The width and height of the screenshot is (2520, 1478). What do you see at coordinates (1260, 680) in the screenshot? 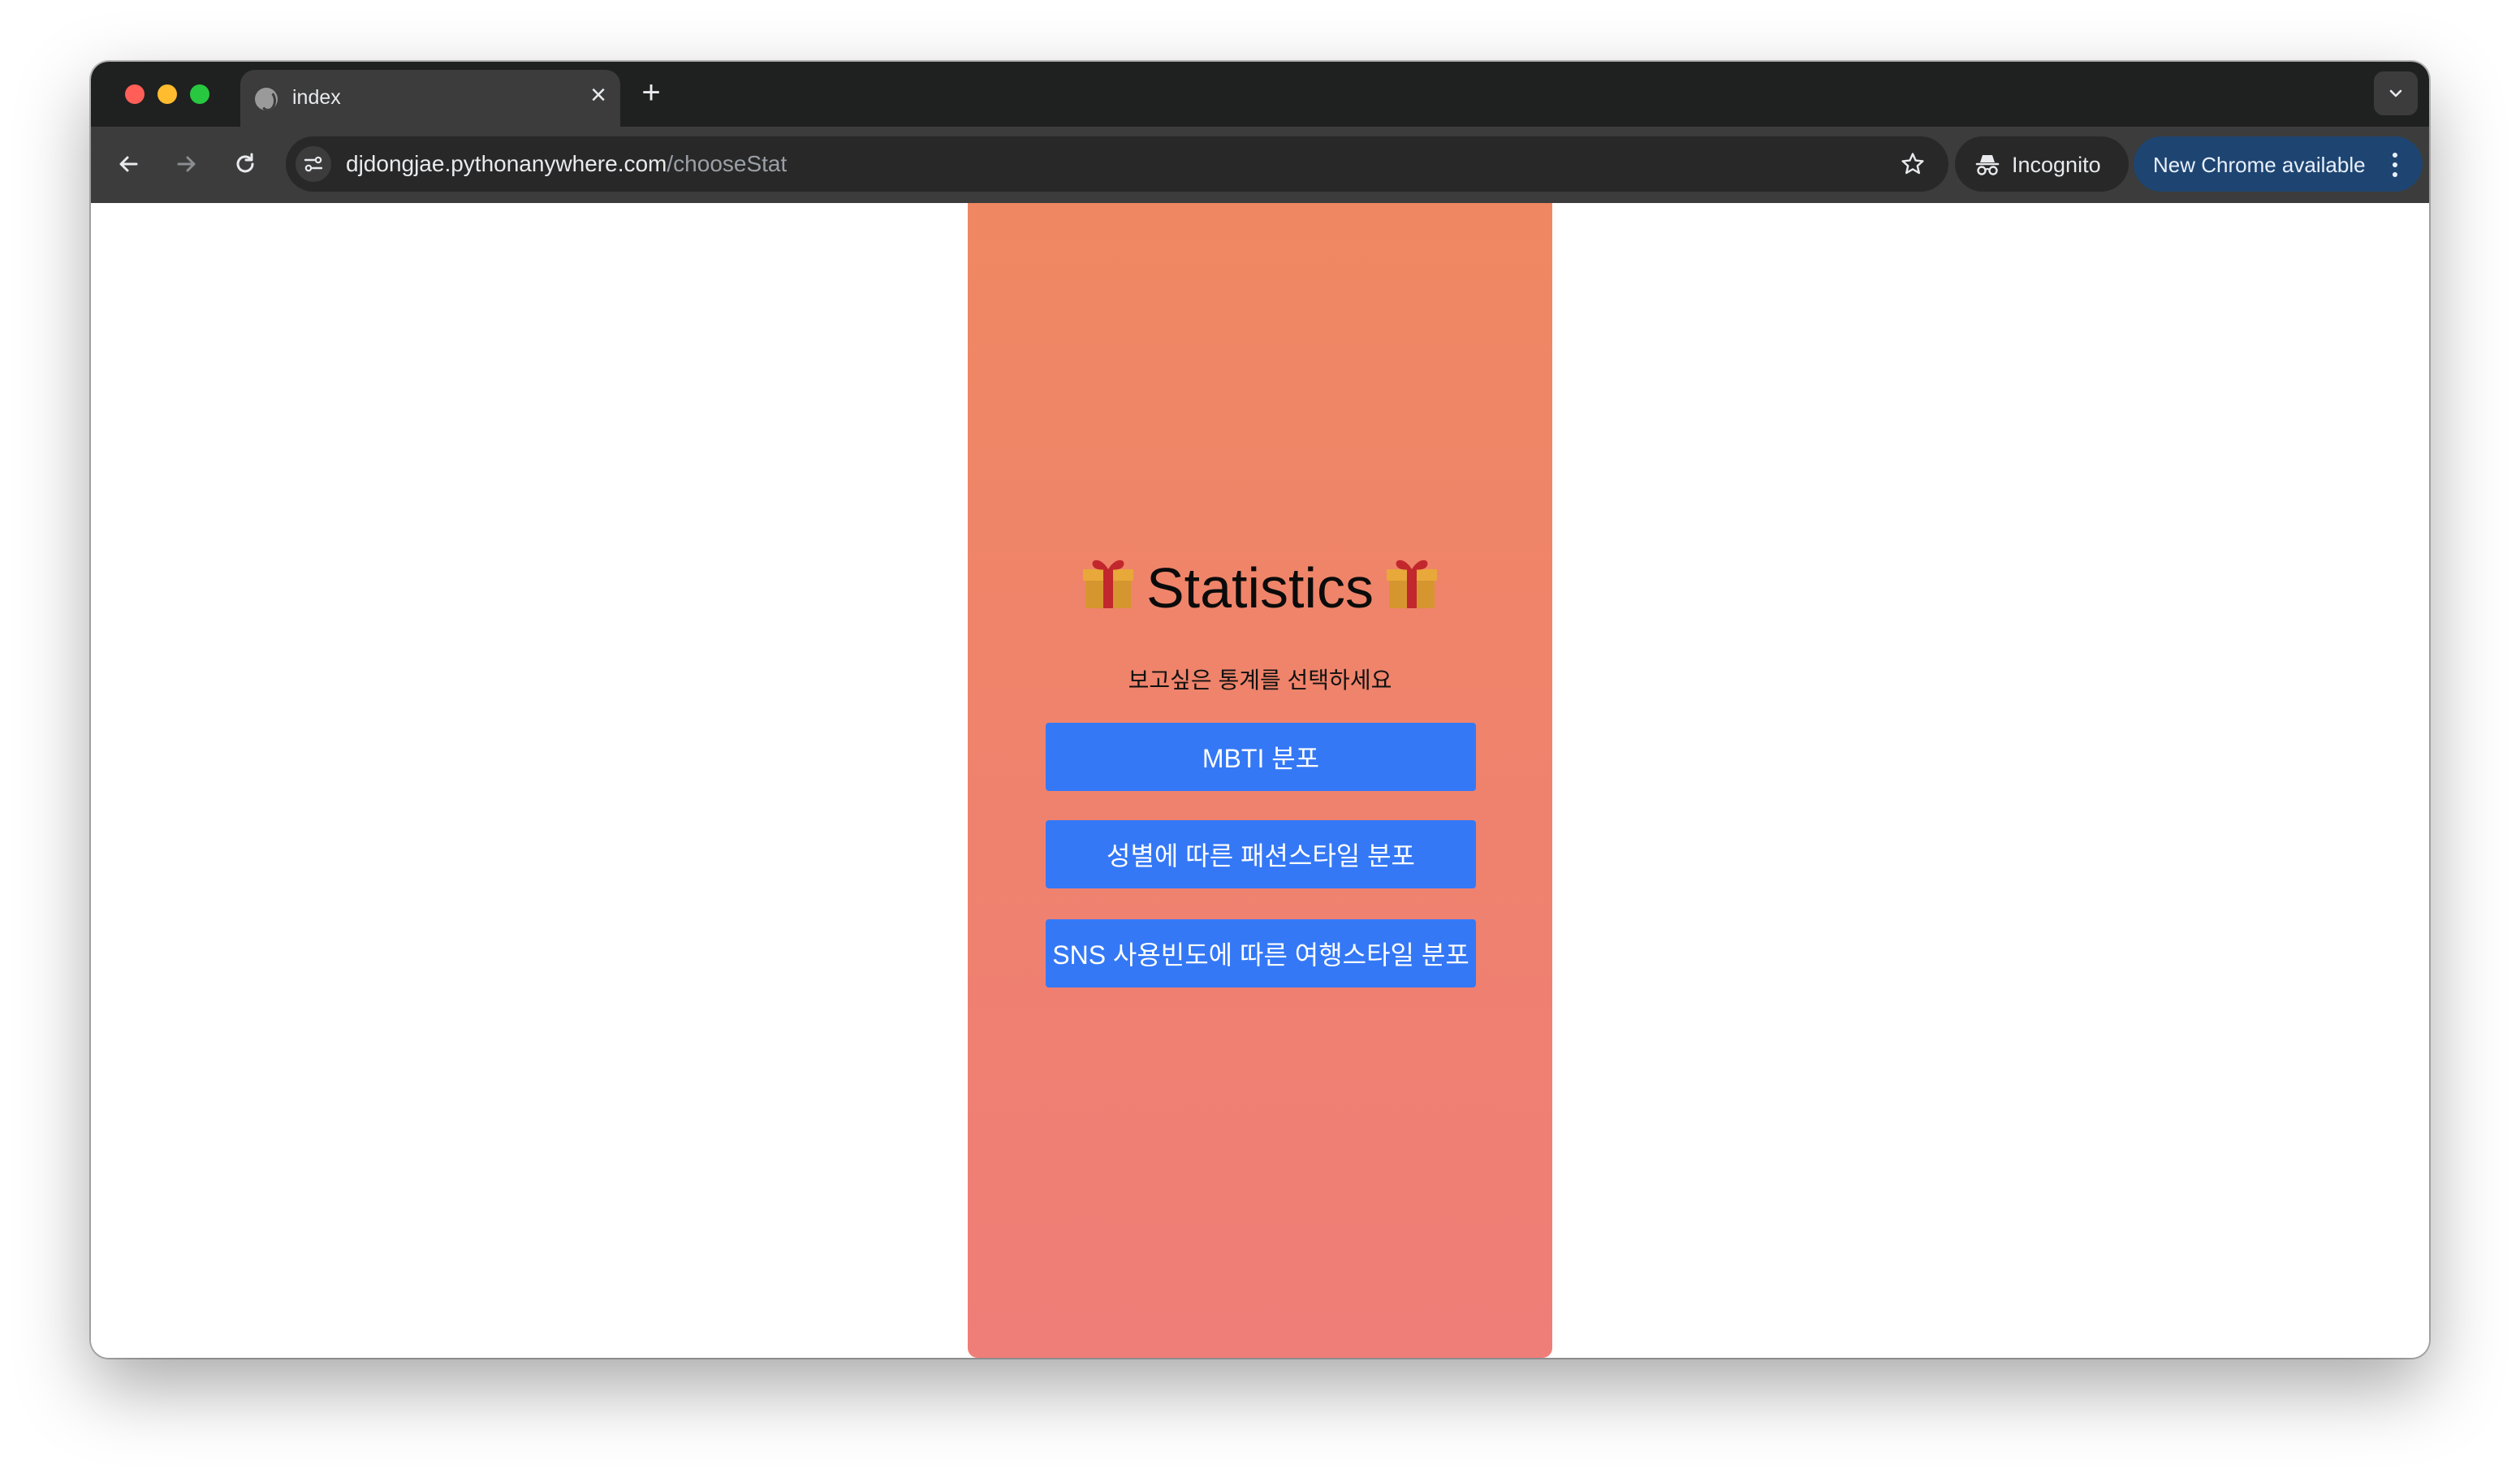
I see `page-subtitle: 보고싶은 통계를 선택하세요` at bounding box center [1260, 680].